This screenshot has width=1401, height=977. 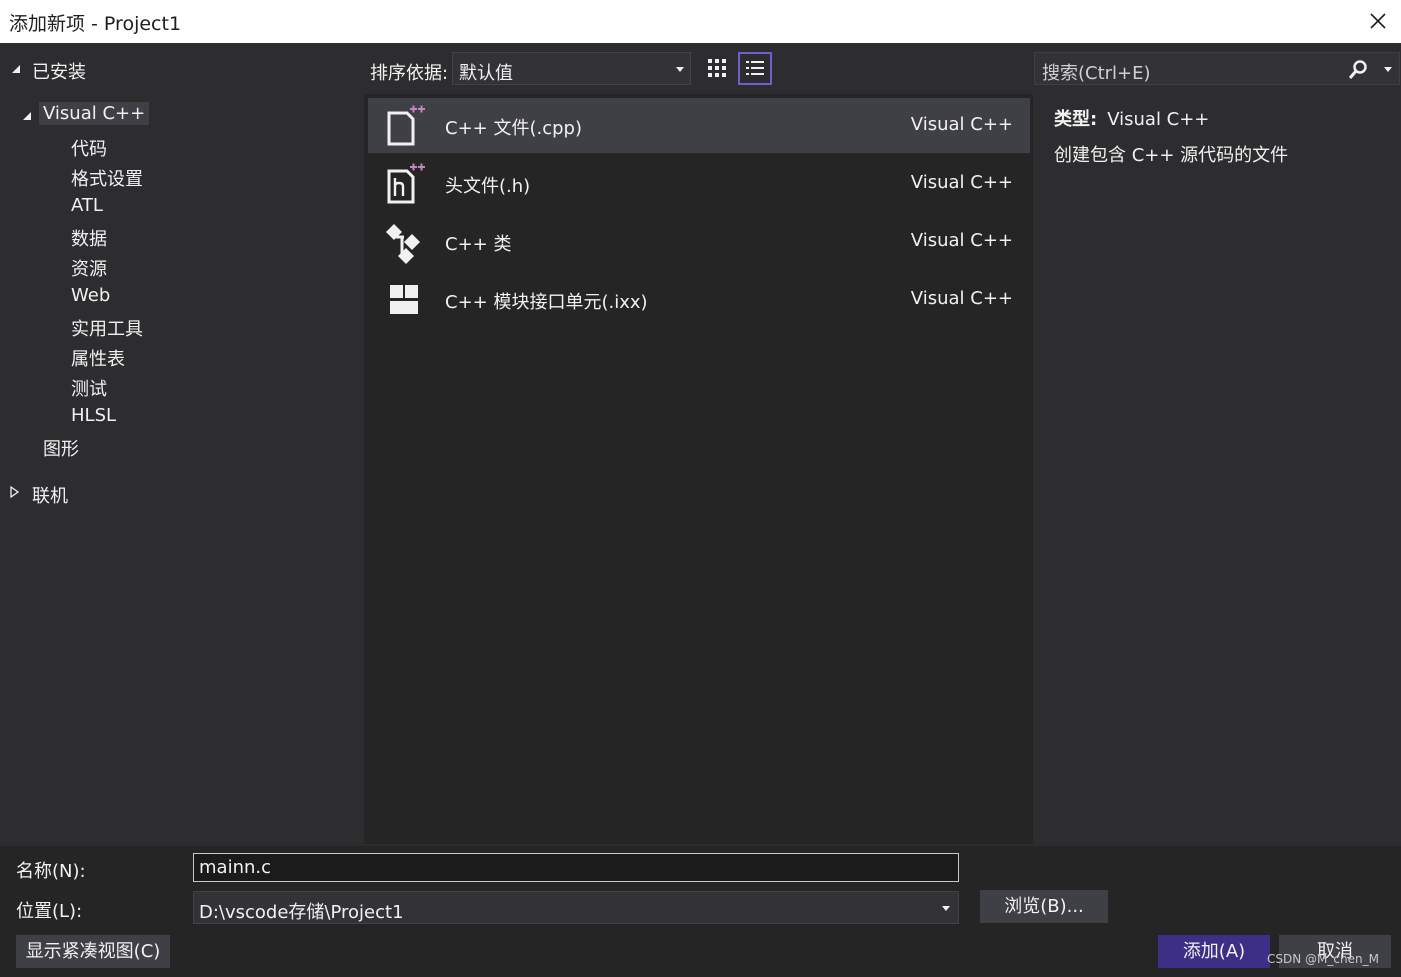 I want to click on tree-item-online: 联机, so click(x=50, y=495).